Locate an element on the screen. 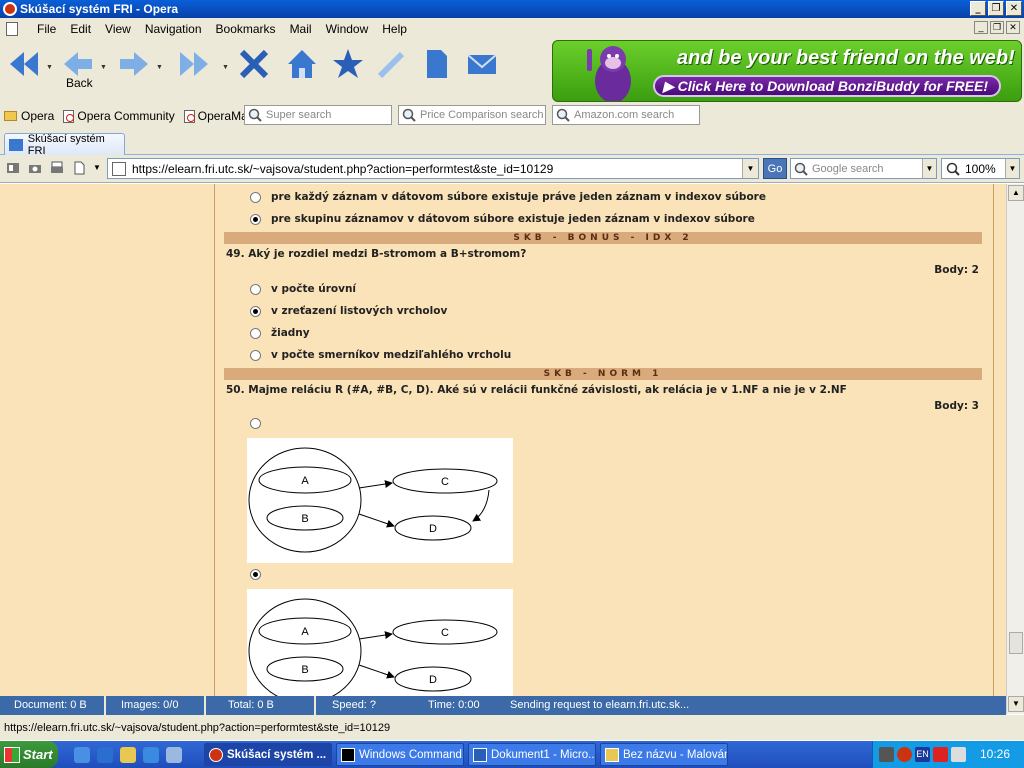  bookmark-opera: Opera is located at coordinates (29, 116).